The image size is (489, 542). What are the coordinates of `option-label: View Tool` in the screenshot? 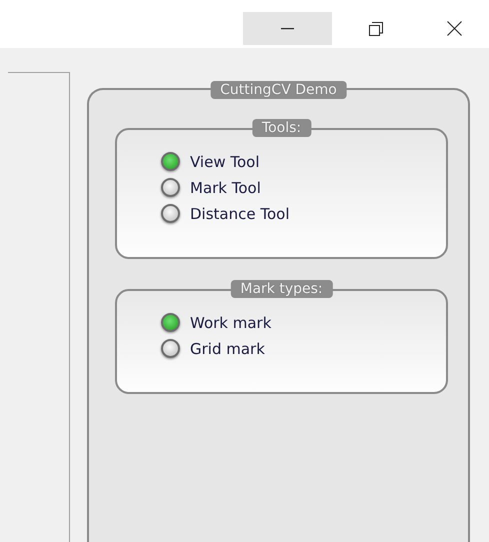 It's located at (225, 161).